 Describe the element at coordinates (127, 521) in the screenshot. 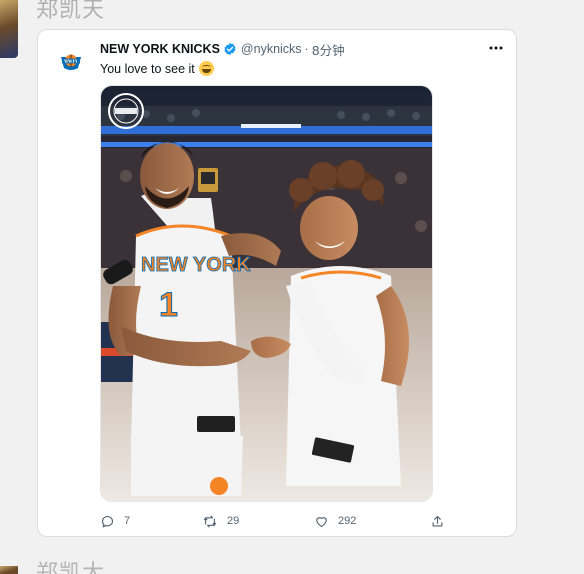

I see `reply-count: 7` at that location.